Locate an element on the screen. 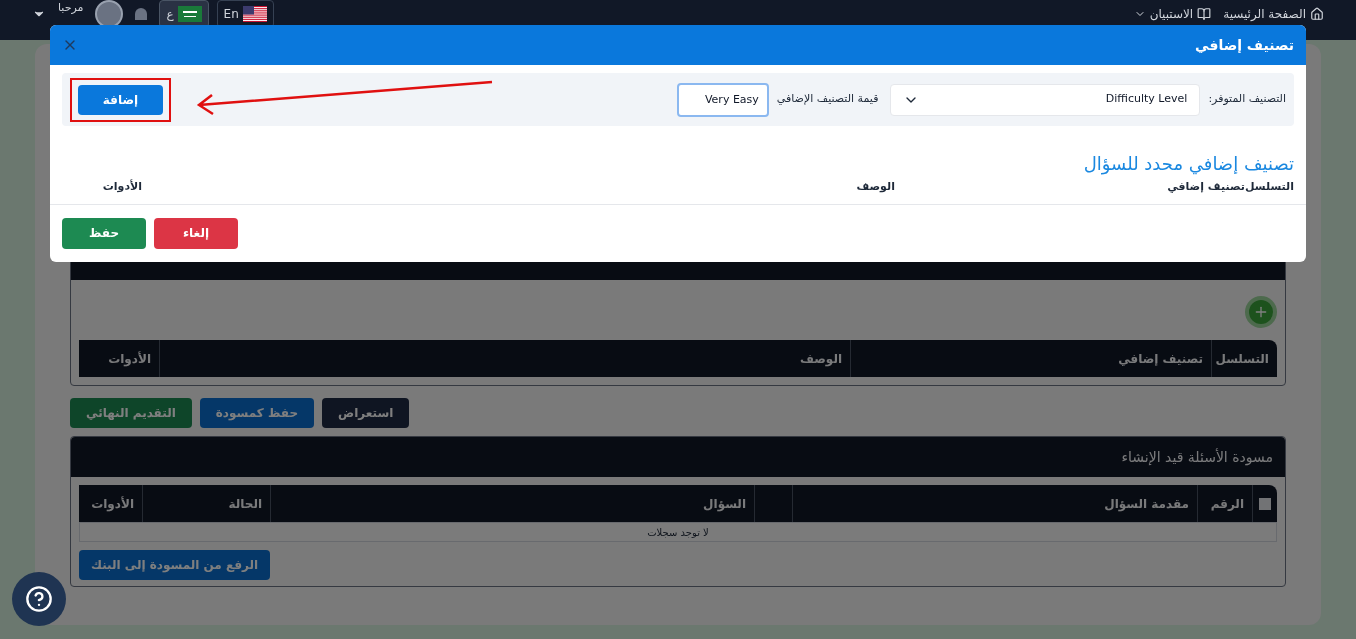 The image size is (1356, 639). column-header: الرقم is located at coordinates (1227, 504).